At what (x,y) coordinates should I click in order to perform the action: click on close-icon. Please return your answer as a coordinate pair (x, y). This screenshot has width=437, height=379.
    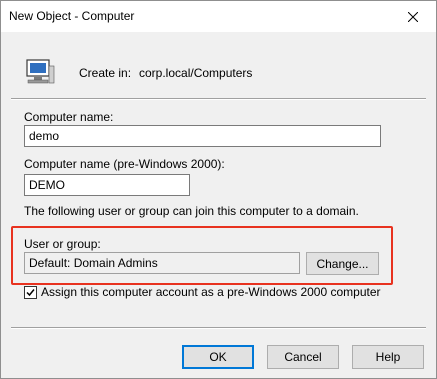
    Looking at the image, I should click on (413, 16).